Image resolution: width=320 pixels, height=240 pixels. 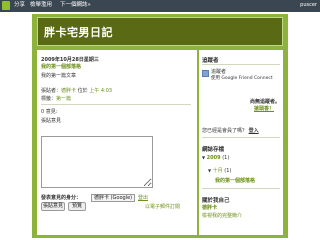 What do you see at coordinates (78, 32) in the screenshot?
I see `blog-title: 胖卡宅男日記` at bounding box center [78, 32].